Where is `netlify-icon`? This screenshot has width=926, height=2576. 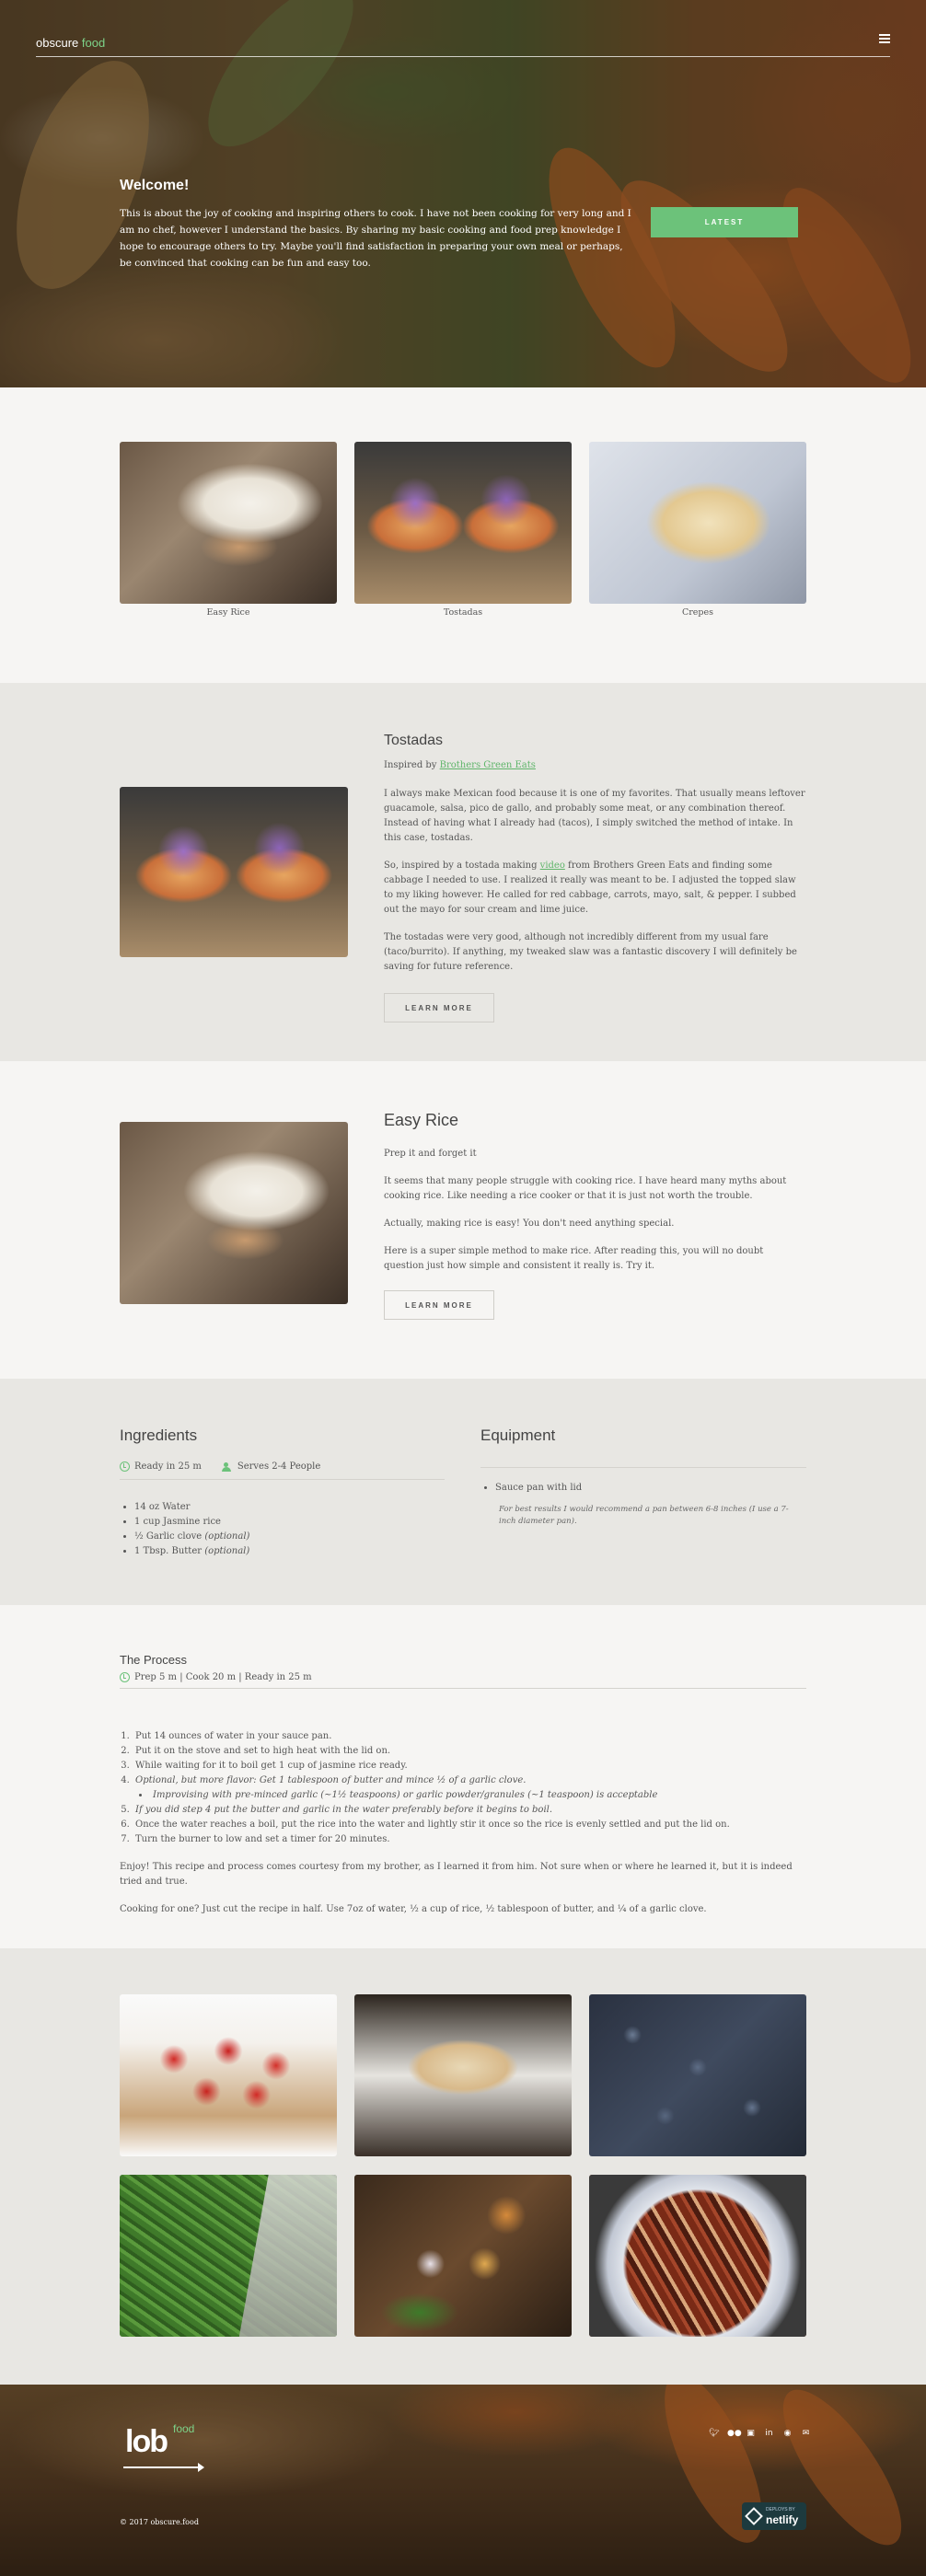 netlify-icon is located at coordinates (754, 2516).